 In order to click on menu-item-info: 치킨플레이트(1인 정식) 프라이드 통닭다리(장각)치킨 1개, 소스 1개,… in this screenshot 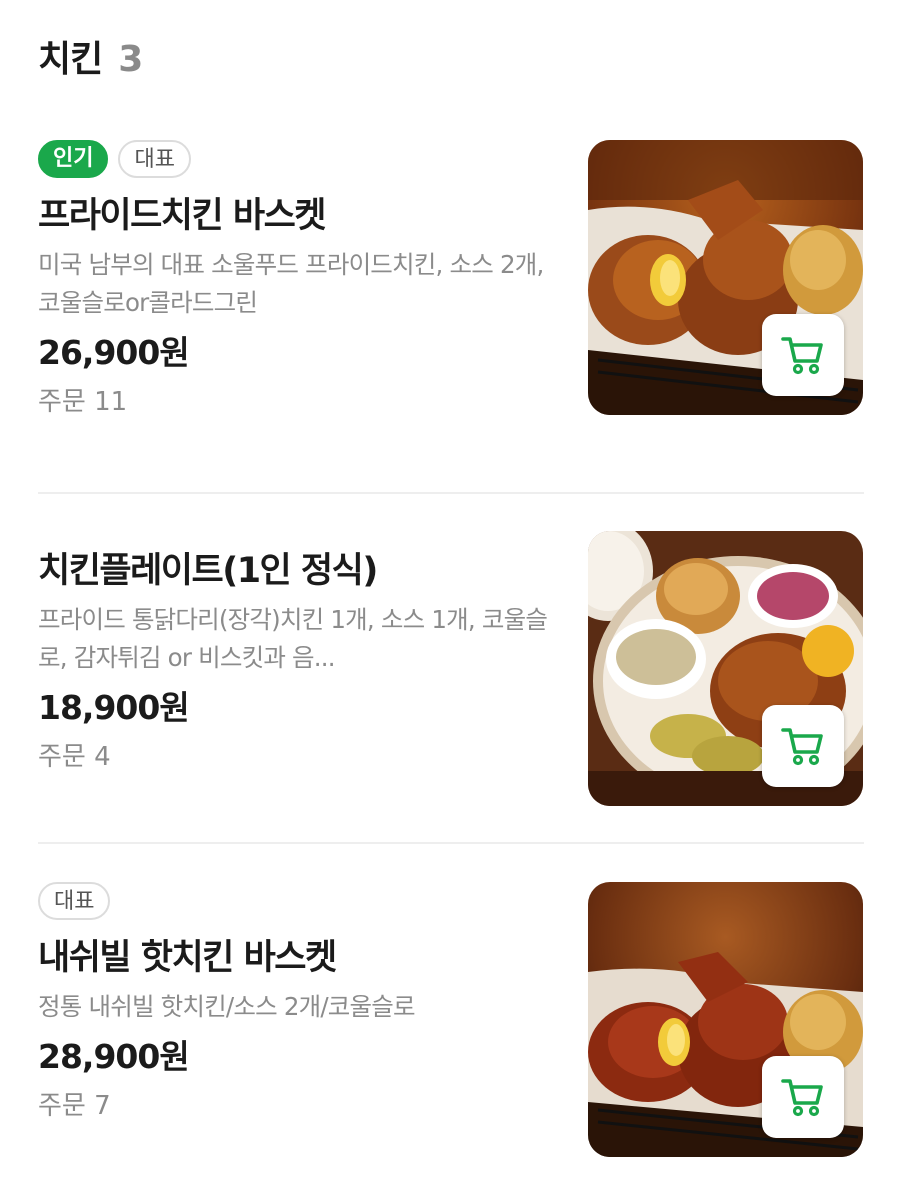, I will do `click(298, 663)`.